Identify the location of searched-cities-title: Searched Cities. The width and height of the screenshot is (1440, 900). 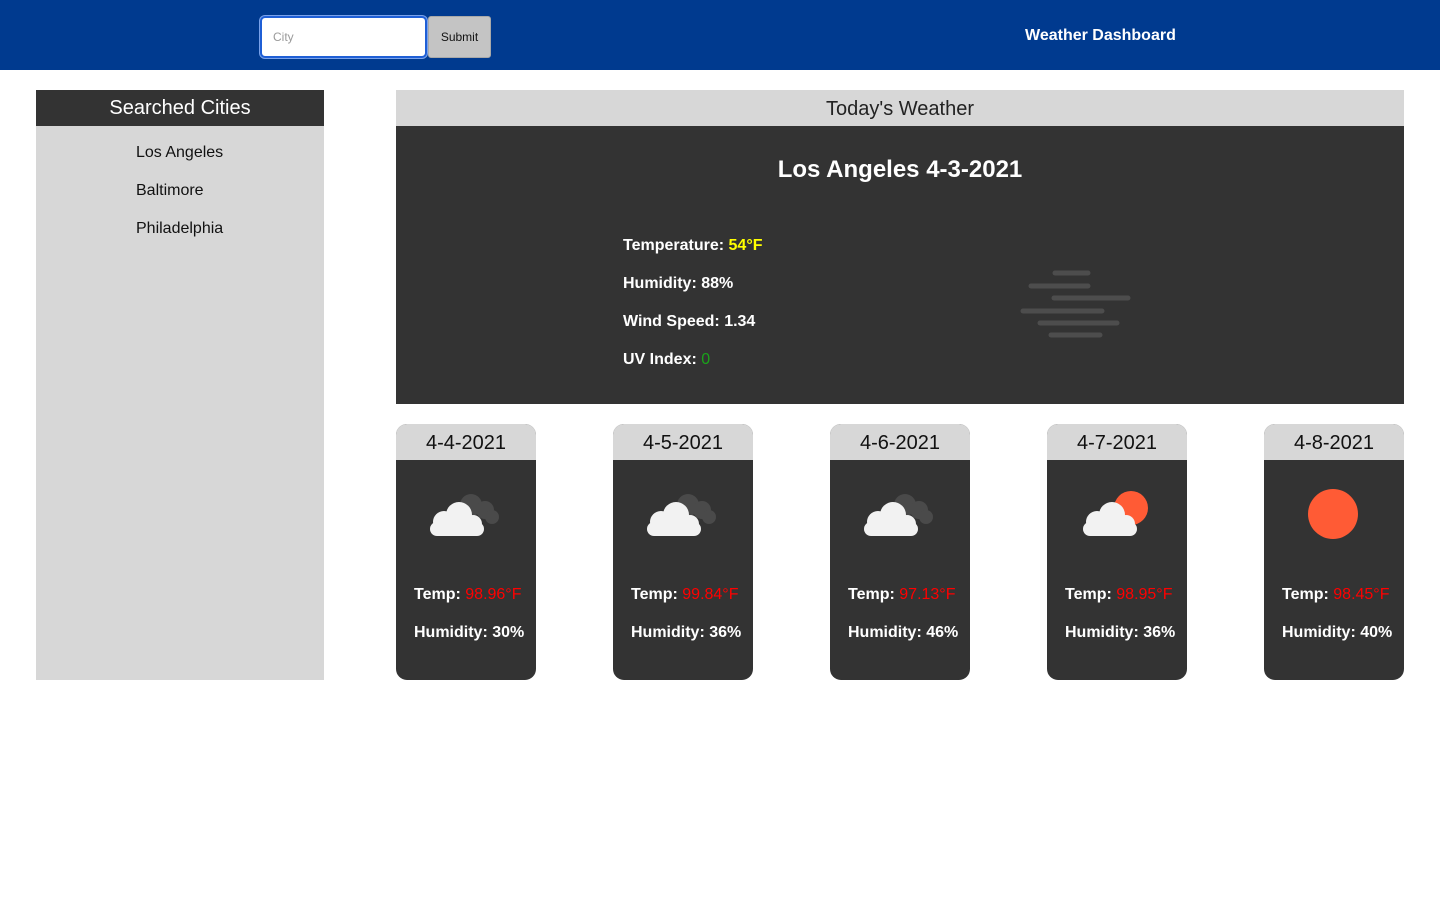
(180, 108).